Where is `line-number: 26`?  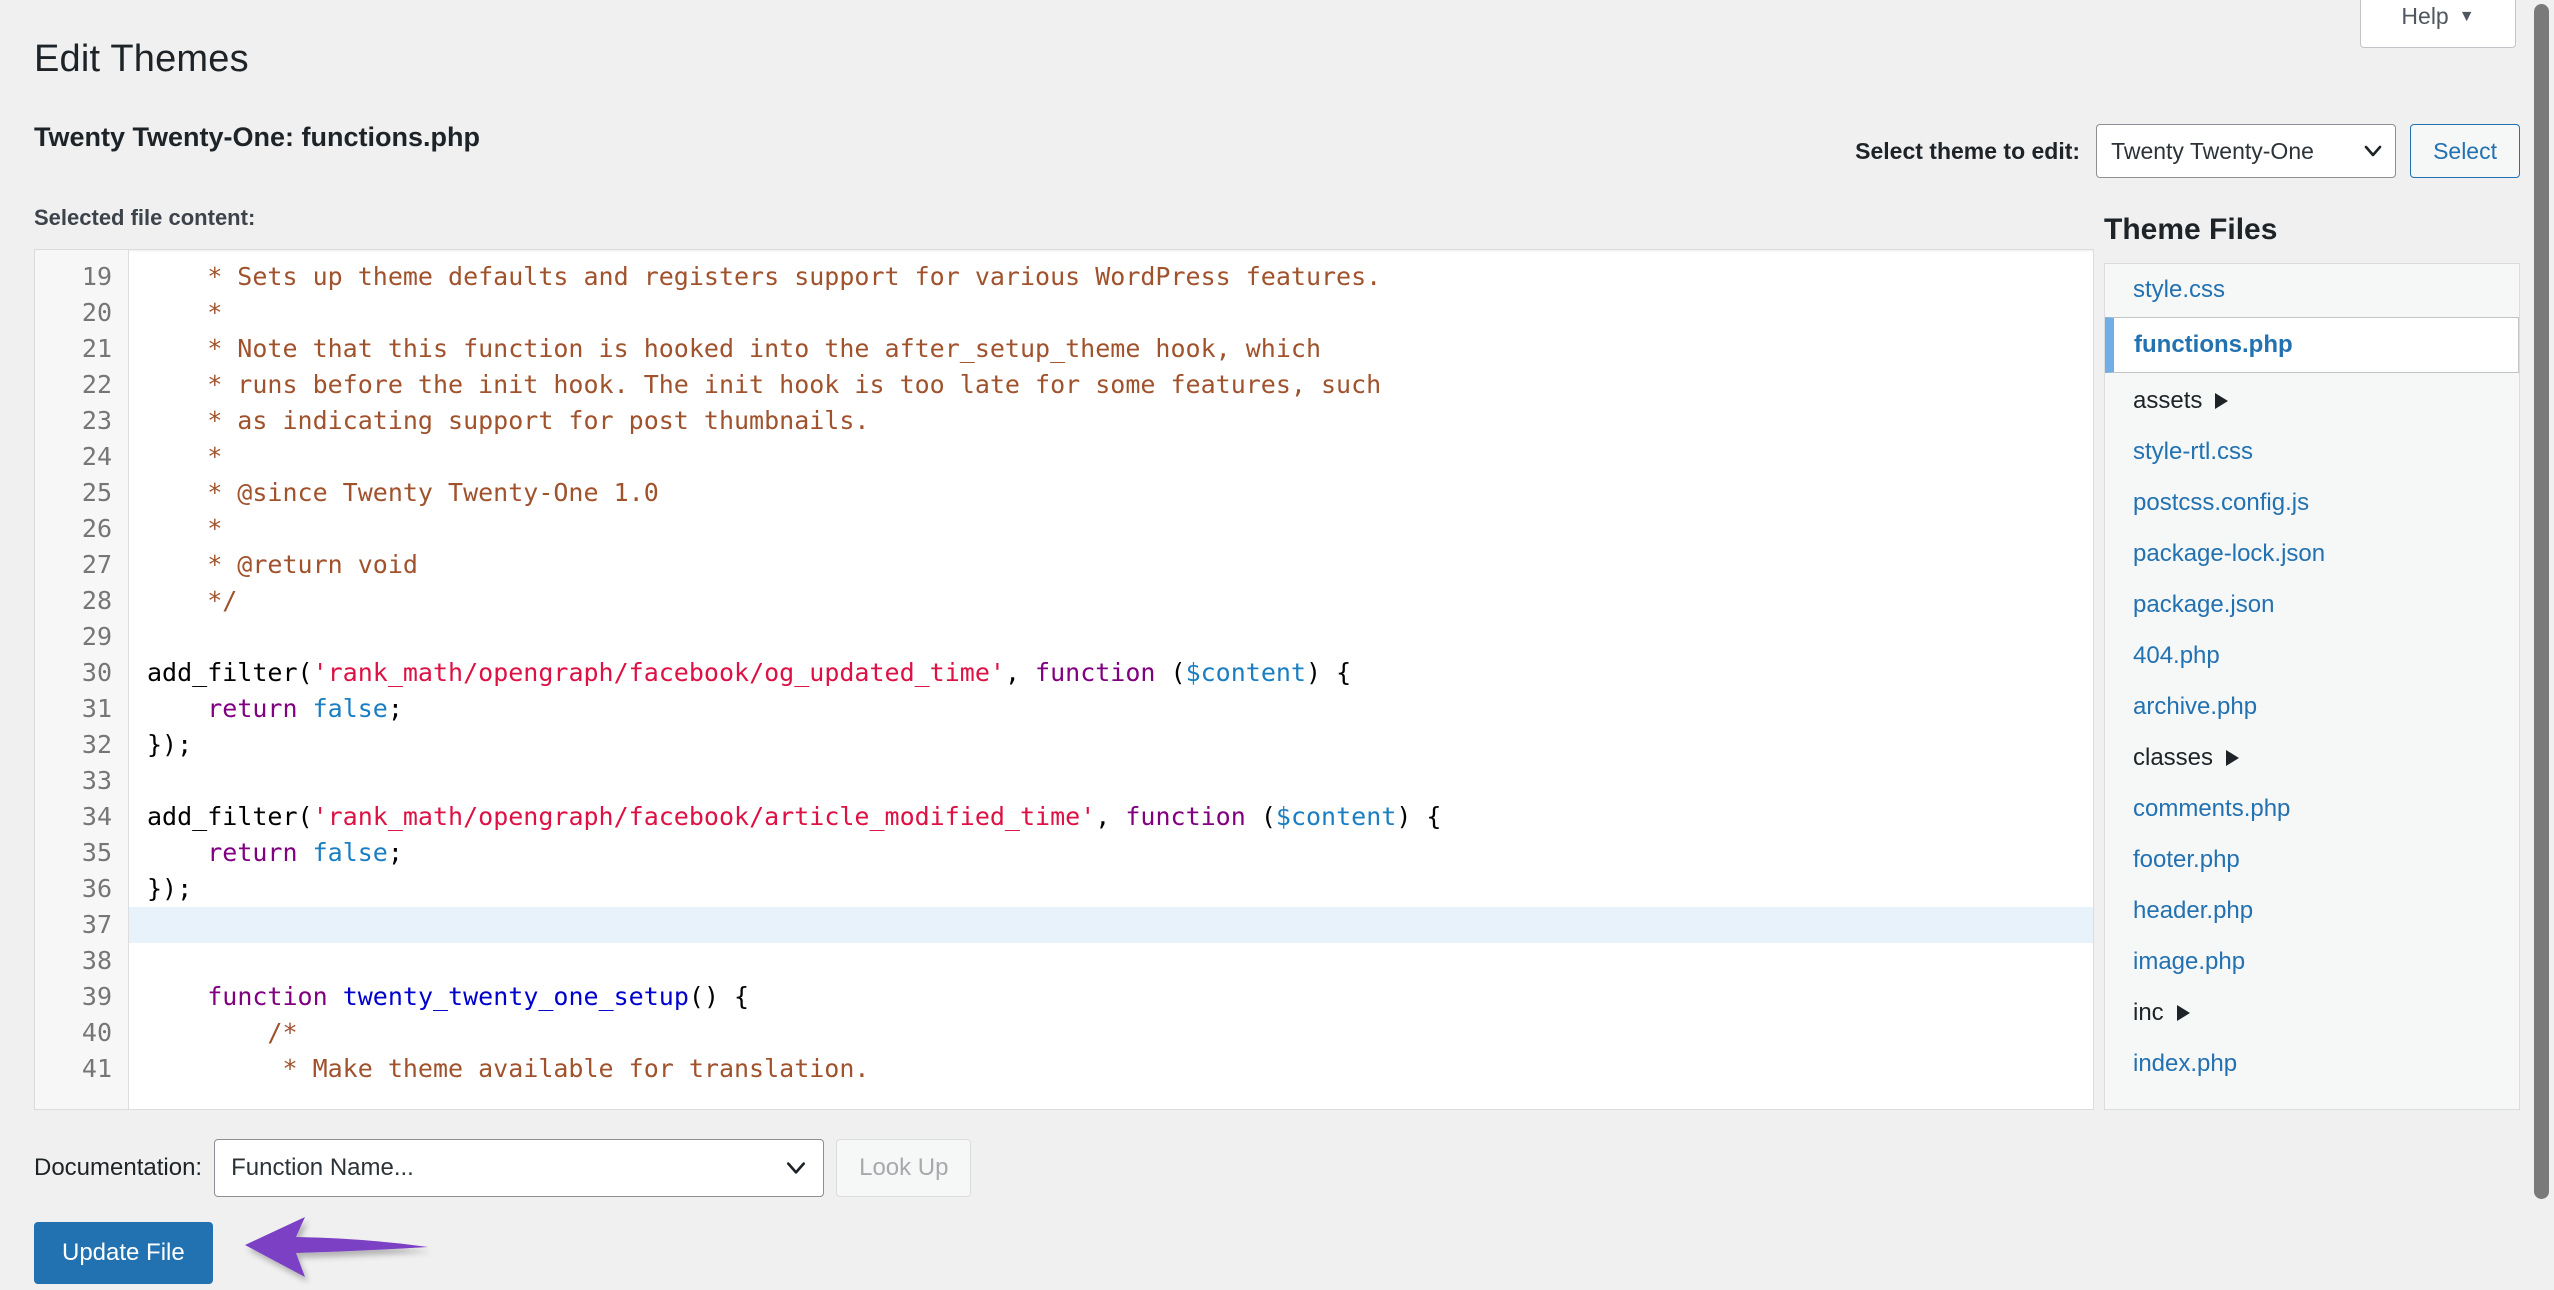
line-number: 26 is located at coordinates (96, 528).